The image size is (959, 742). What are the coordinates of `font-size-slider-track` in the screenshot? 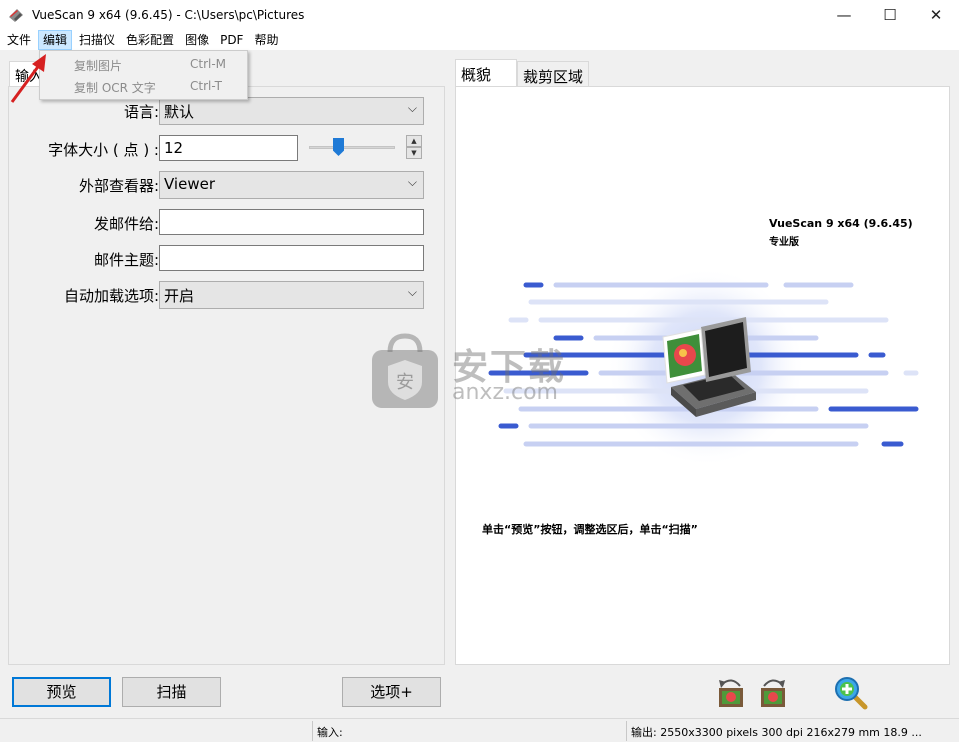 It's located at (352, 147).